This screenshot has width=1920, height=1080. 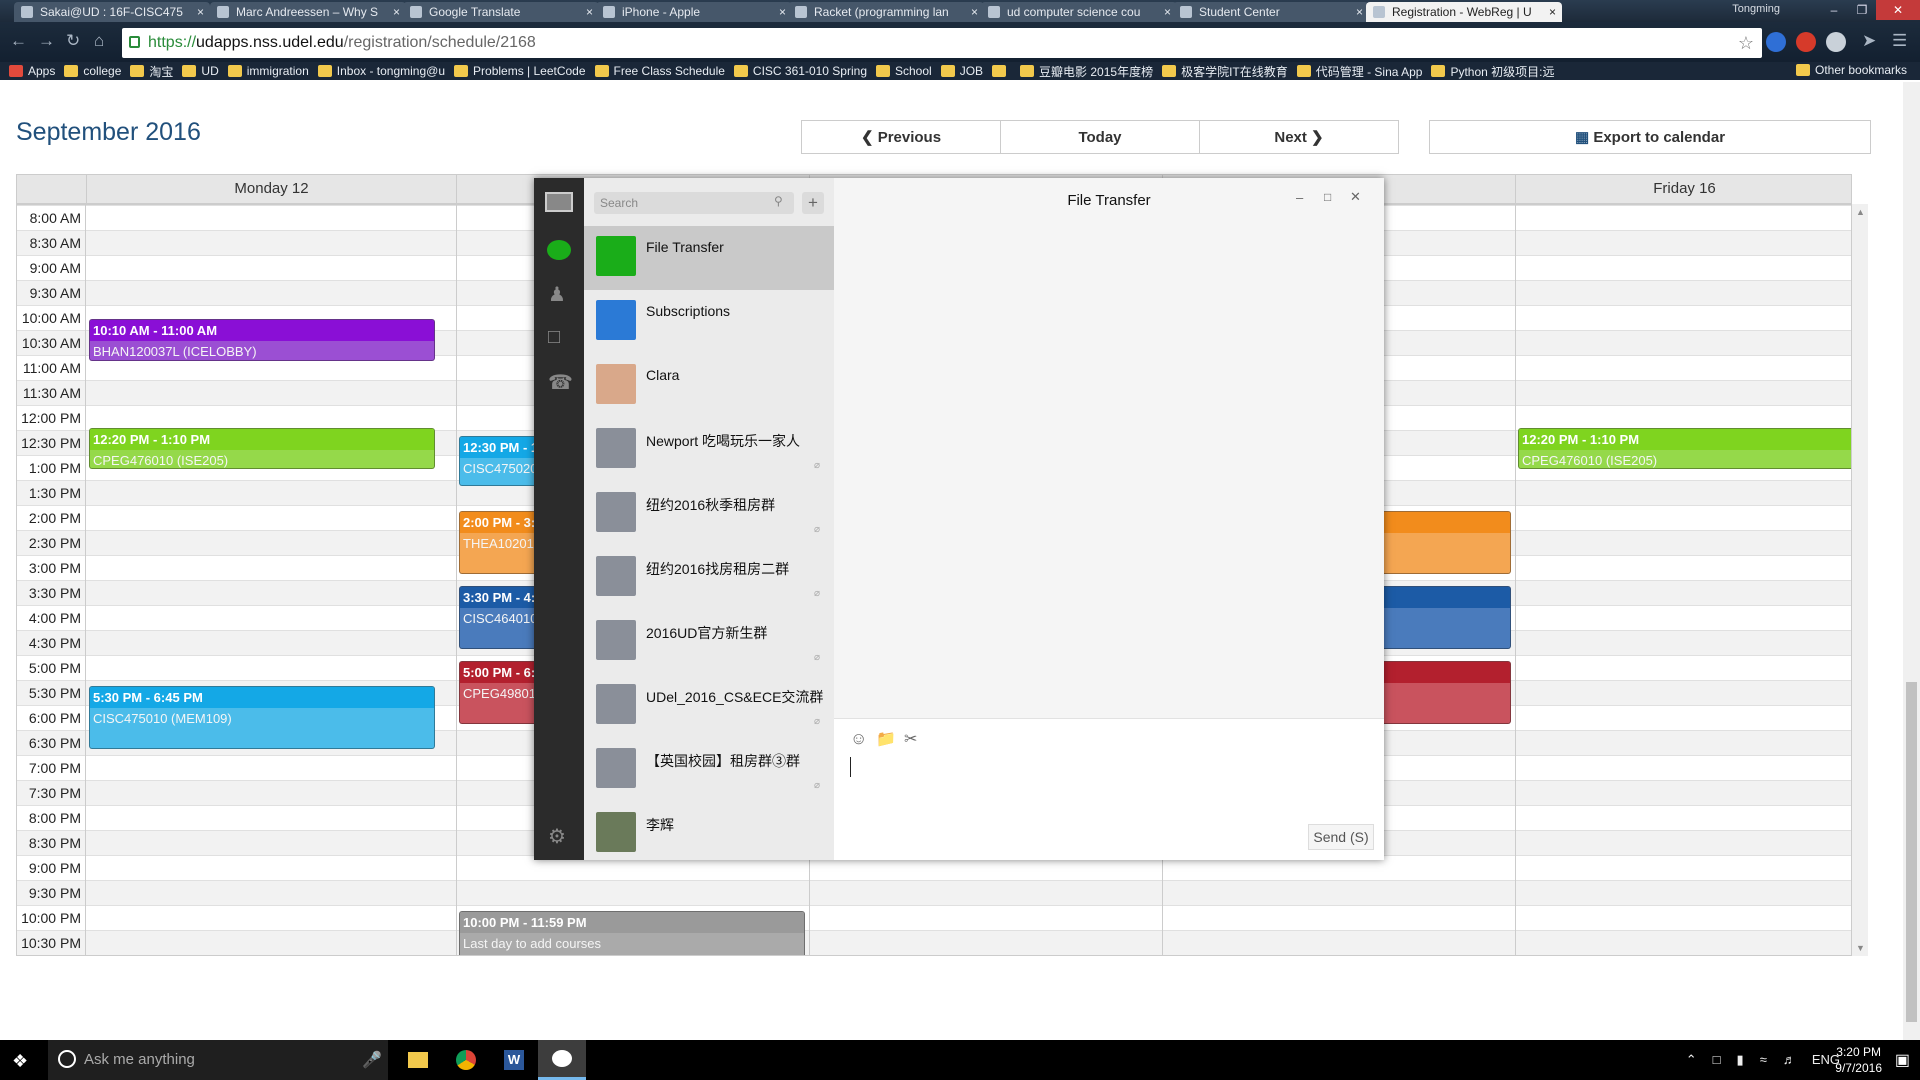 What do you see at coordinates (381, 71) in the screenshot?
I see `bookmark-item: Inbox - tongming@u` at bounding box center [381, 71].